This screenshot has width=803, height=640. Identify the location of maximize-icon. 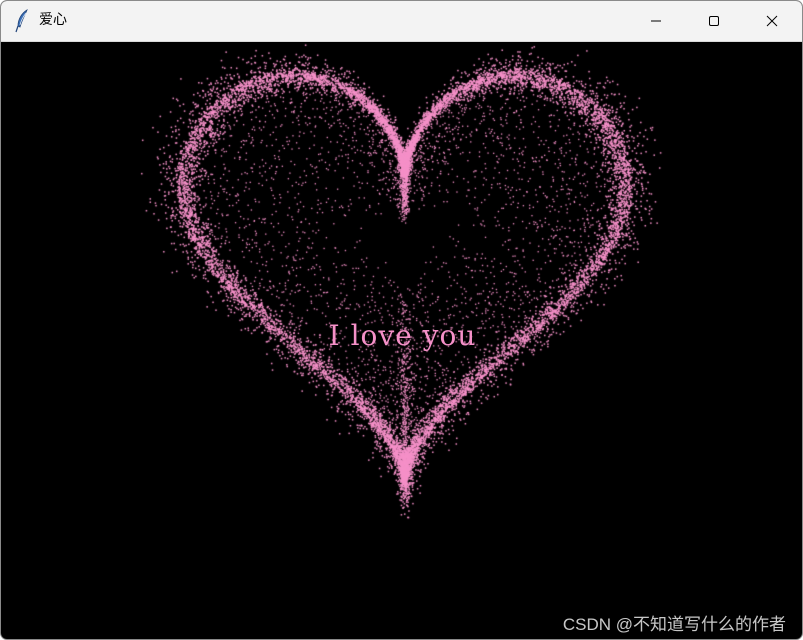
(714, 21).